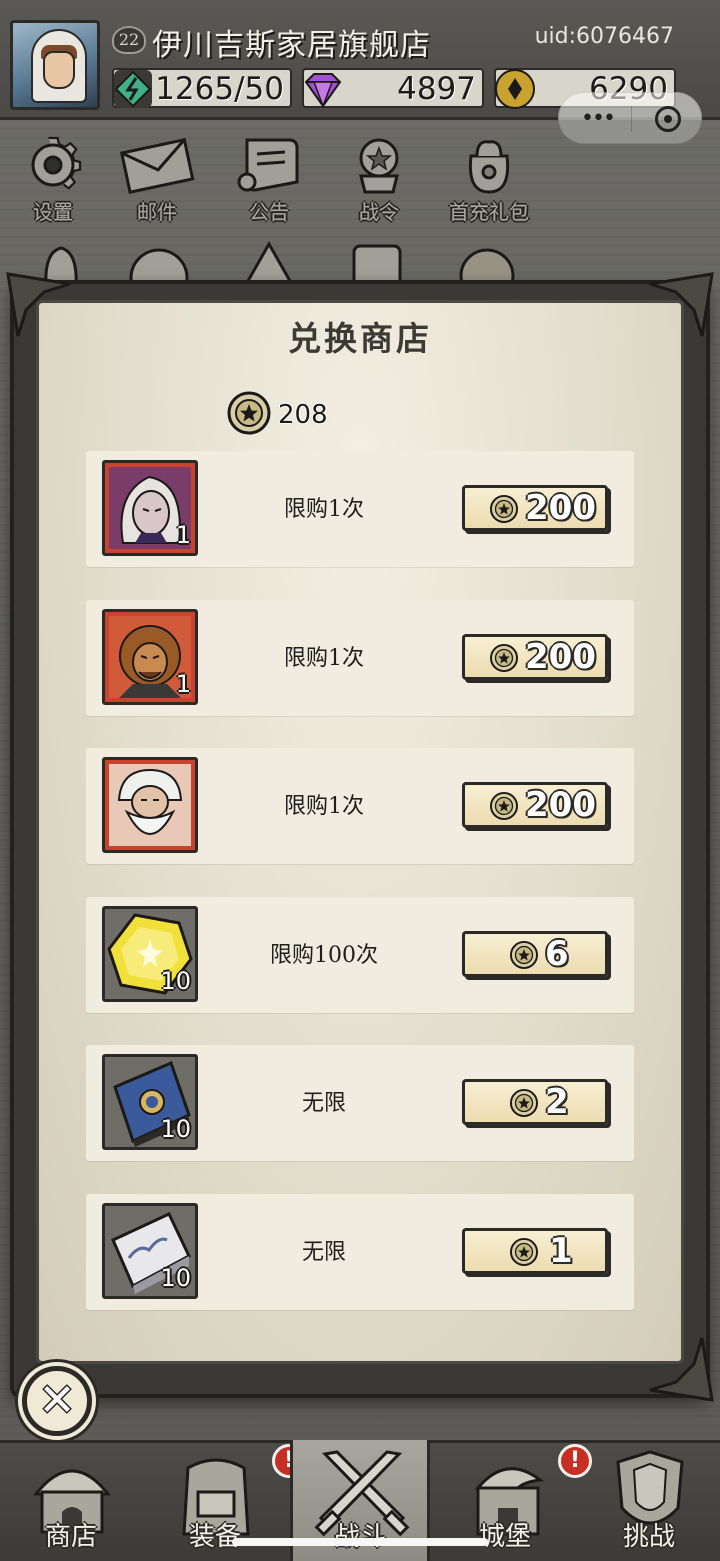 This screenshot has width=720, height=1561. I want to click on nav-label: 城堡, so click(504, 1537).